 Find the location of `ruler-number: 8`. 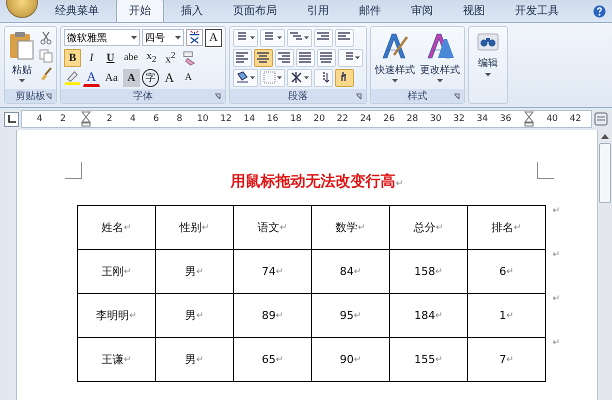

ruler-number: 8 is located at coordinates (179, 119).